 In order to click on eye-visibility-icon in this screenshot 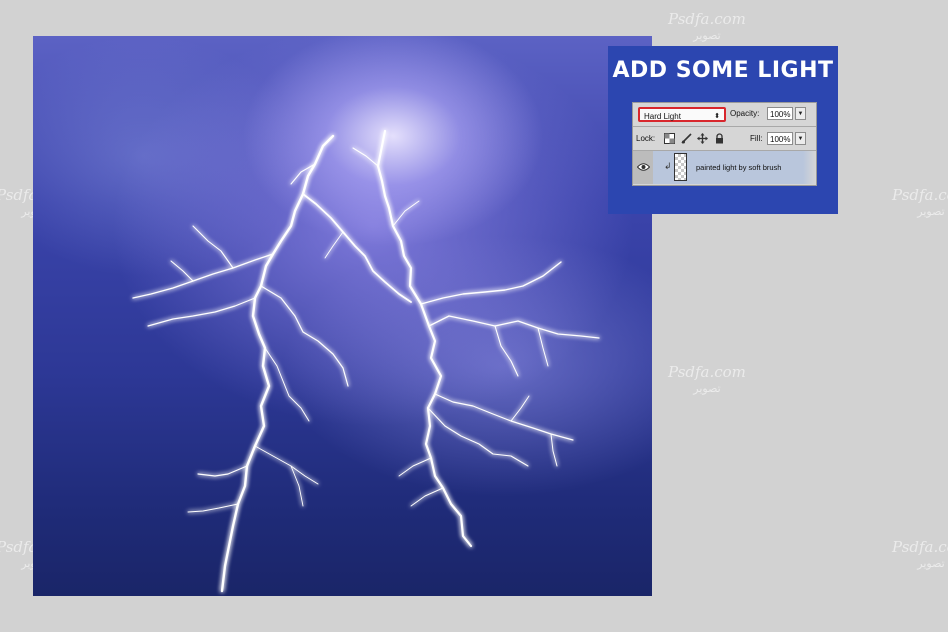, I will do `click(643, 167)`.